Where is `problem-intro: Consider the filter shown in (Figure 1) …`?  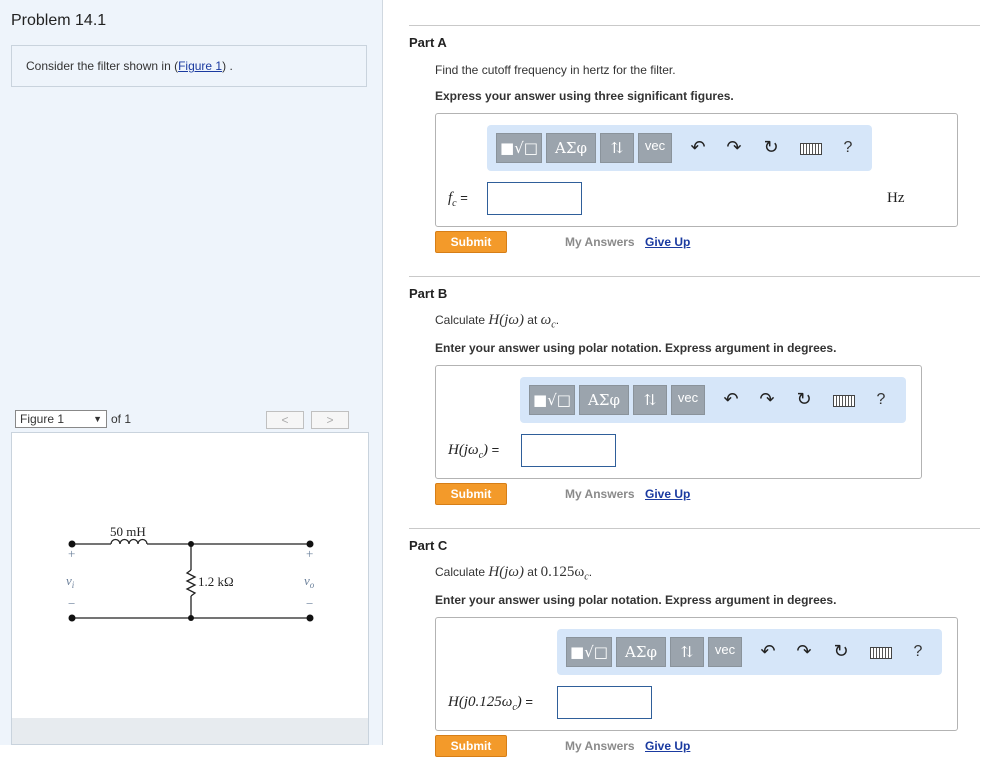 problem-intro: Consider the filter shown in (Figure 1) … is located at coordinates (129, 66).